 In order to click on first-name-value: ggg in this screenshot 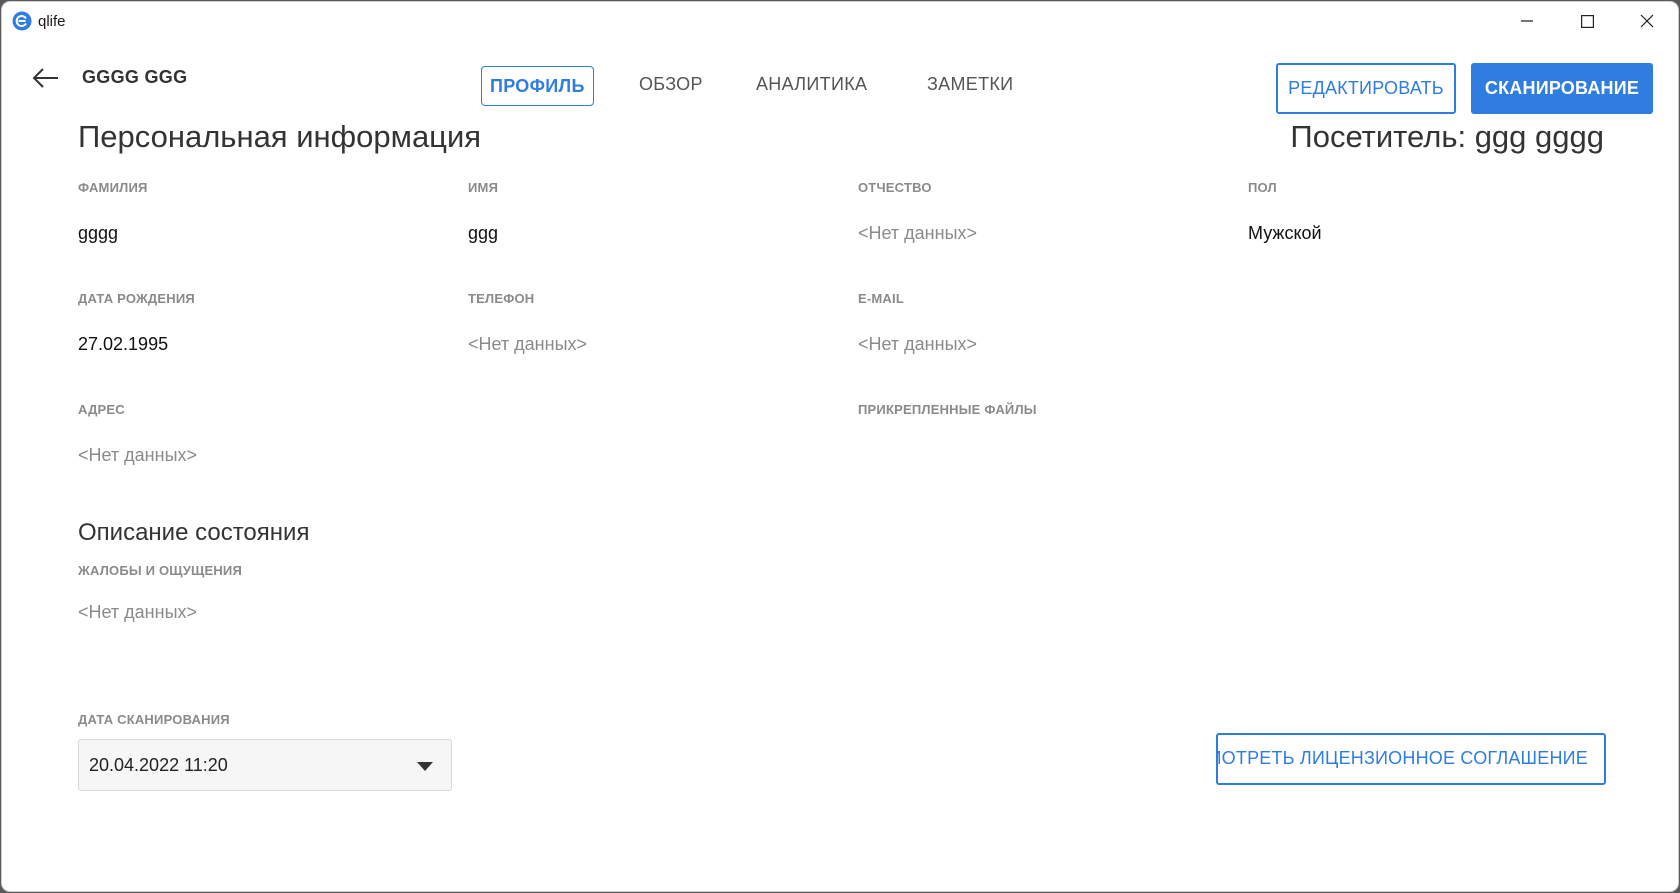, I will do `click(483, 233)`.